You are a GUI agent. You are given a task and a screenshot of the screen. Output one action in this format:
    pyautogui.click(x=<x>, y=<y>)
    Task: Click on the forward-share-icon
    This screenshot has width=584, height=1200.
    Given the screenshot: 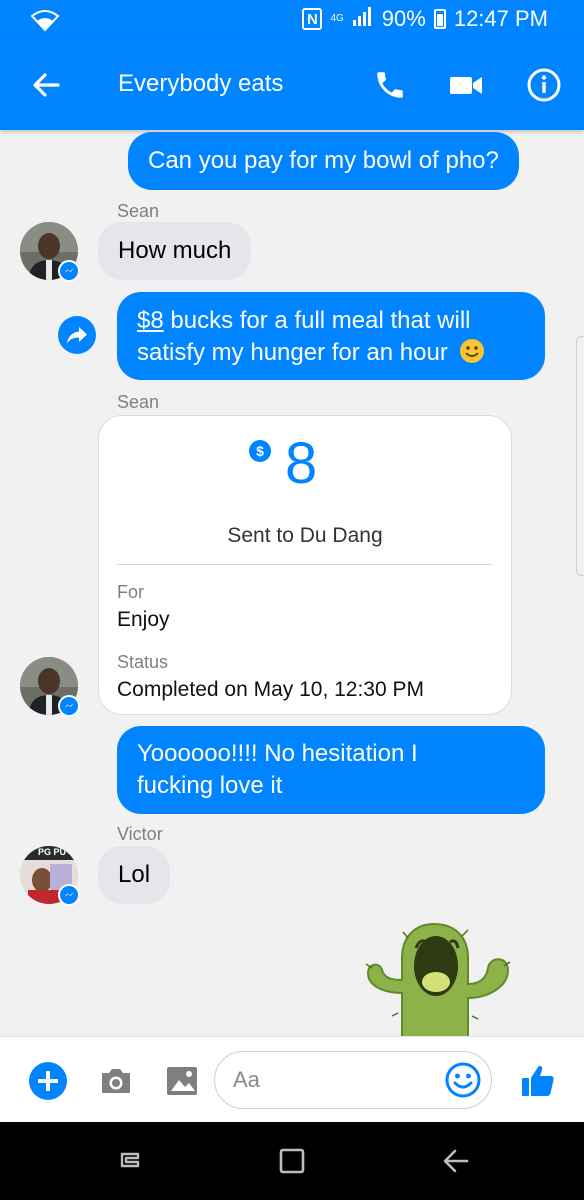 What is the action you would take?
    pyautogui.click(x=77, y=335)
    